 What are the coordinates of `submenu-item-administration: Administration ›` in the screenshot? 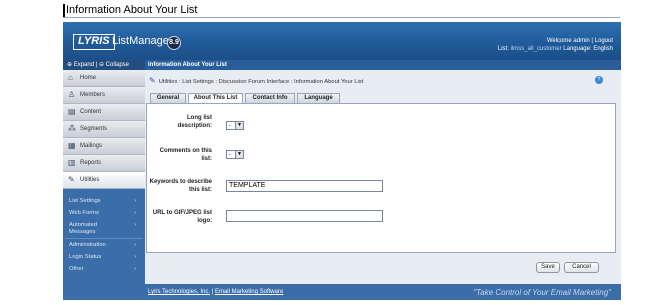 It's located at (104, 245).